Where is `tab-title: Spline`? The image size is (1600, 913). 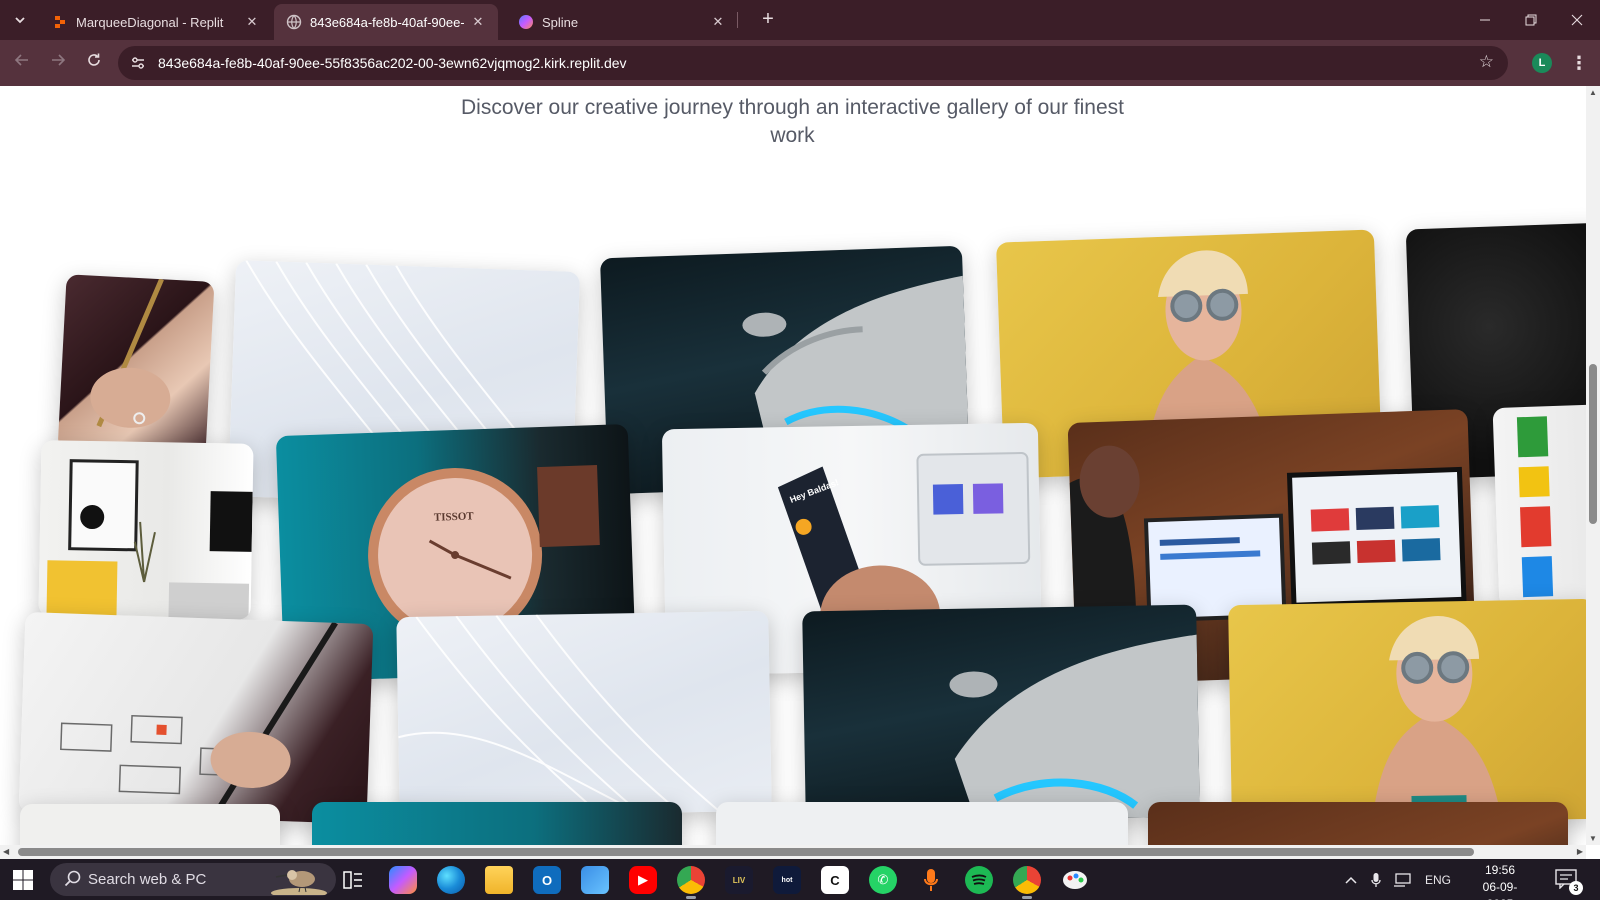
tab-title: Spline is located at coordinates (560, 22).